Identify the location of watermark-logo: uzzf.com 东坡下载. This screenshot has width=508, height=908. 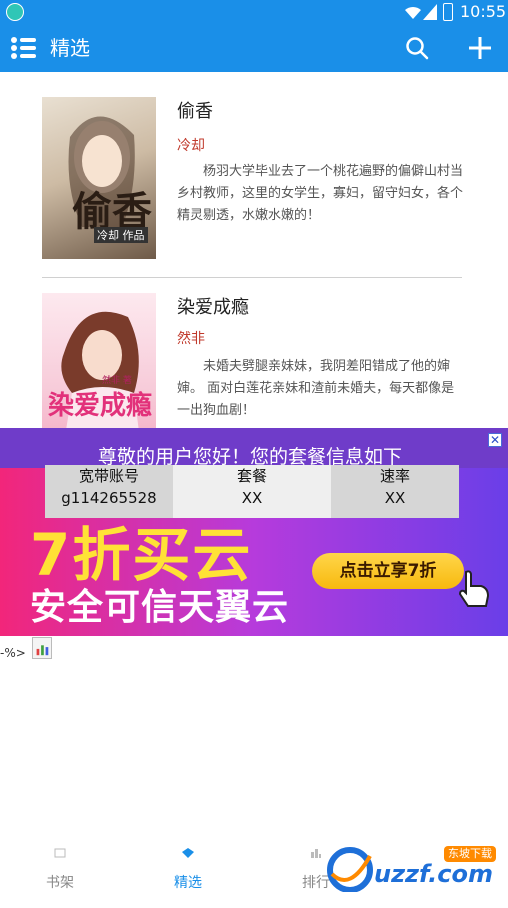
(415, 868).